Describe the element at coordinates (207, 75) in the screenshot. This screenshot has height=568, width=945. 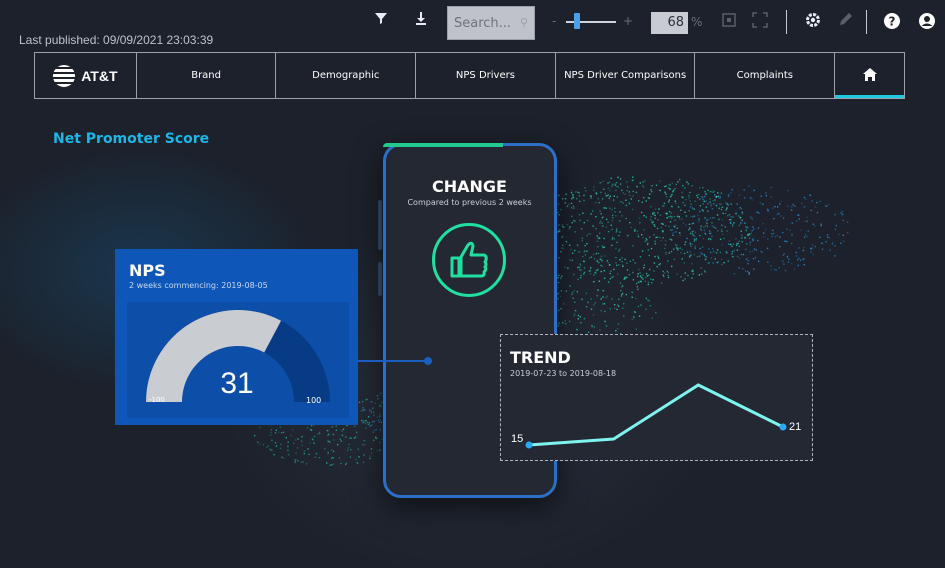
I see `nav-tab-brand: Brand` at that location.